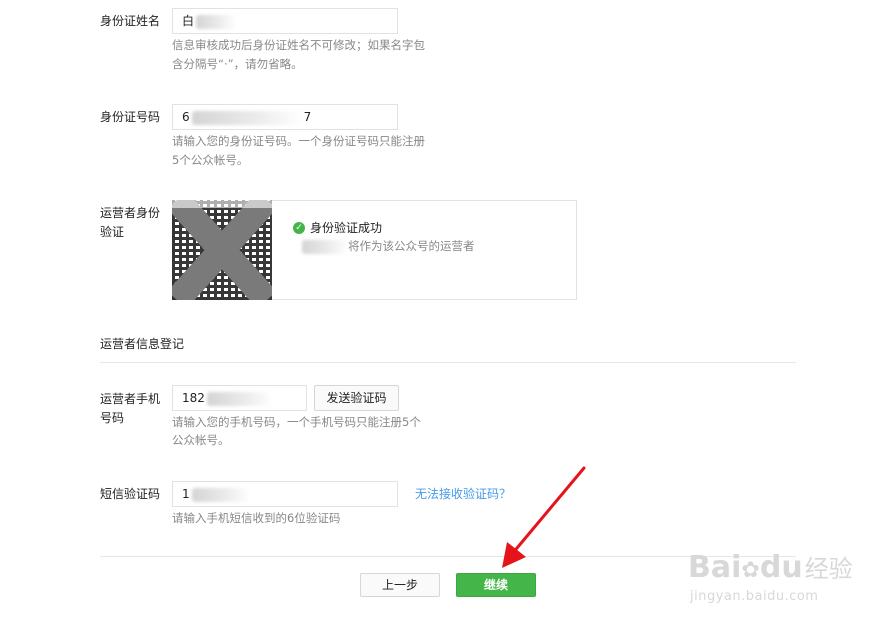  What do you see at coordinates (296, 422) in the screenshot?
I see `phone-hint-1: 请输入您的手机号码，一个手机号码只能注册5个` at bounding box center [296, 422].